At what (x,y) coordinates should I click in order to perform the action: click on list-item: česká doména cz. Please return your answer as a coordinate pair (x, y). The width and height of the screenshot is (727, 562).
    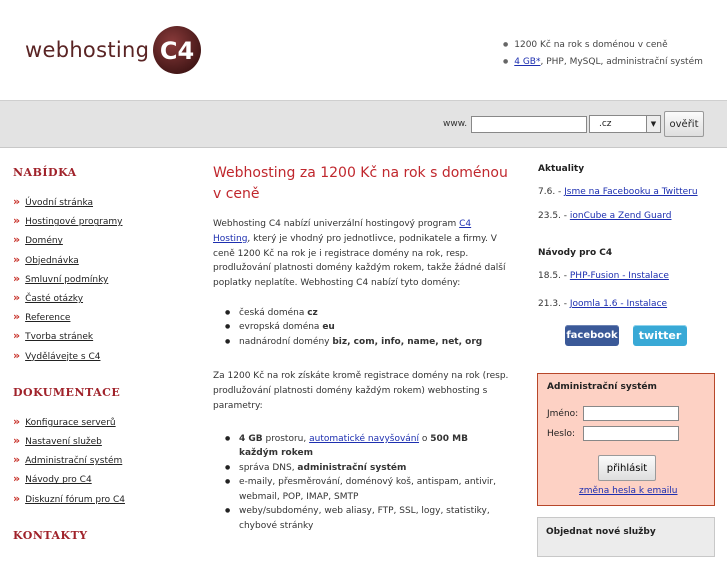
    Looking at the image, I should click on (367, 313).